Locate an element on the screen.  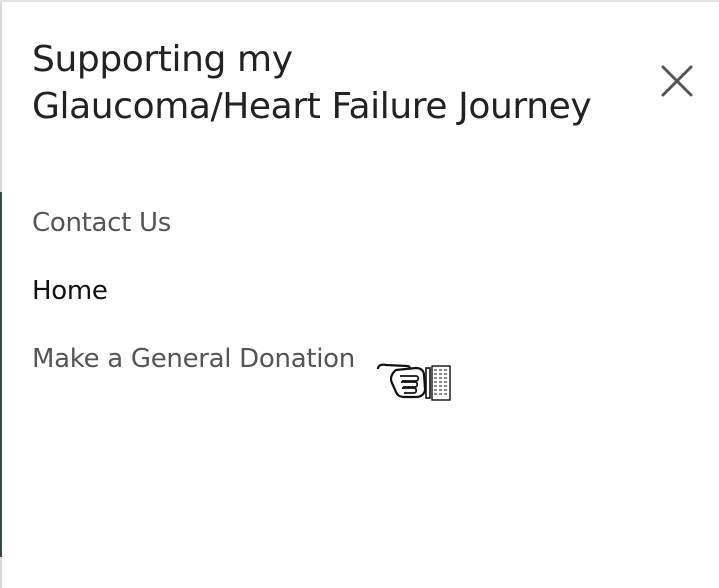
nav-item-home: Home is located at coordinates (193, 304).